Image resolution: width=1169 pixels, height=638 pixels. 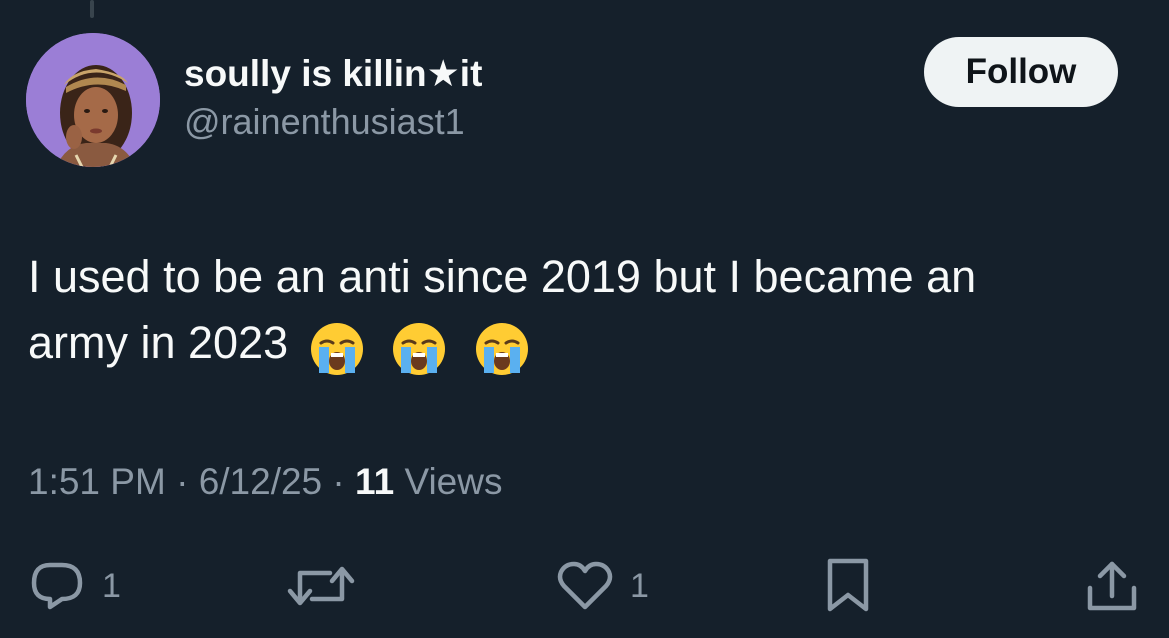 I want to click on share-icon, so click(x=1112, y=586).